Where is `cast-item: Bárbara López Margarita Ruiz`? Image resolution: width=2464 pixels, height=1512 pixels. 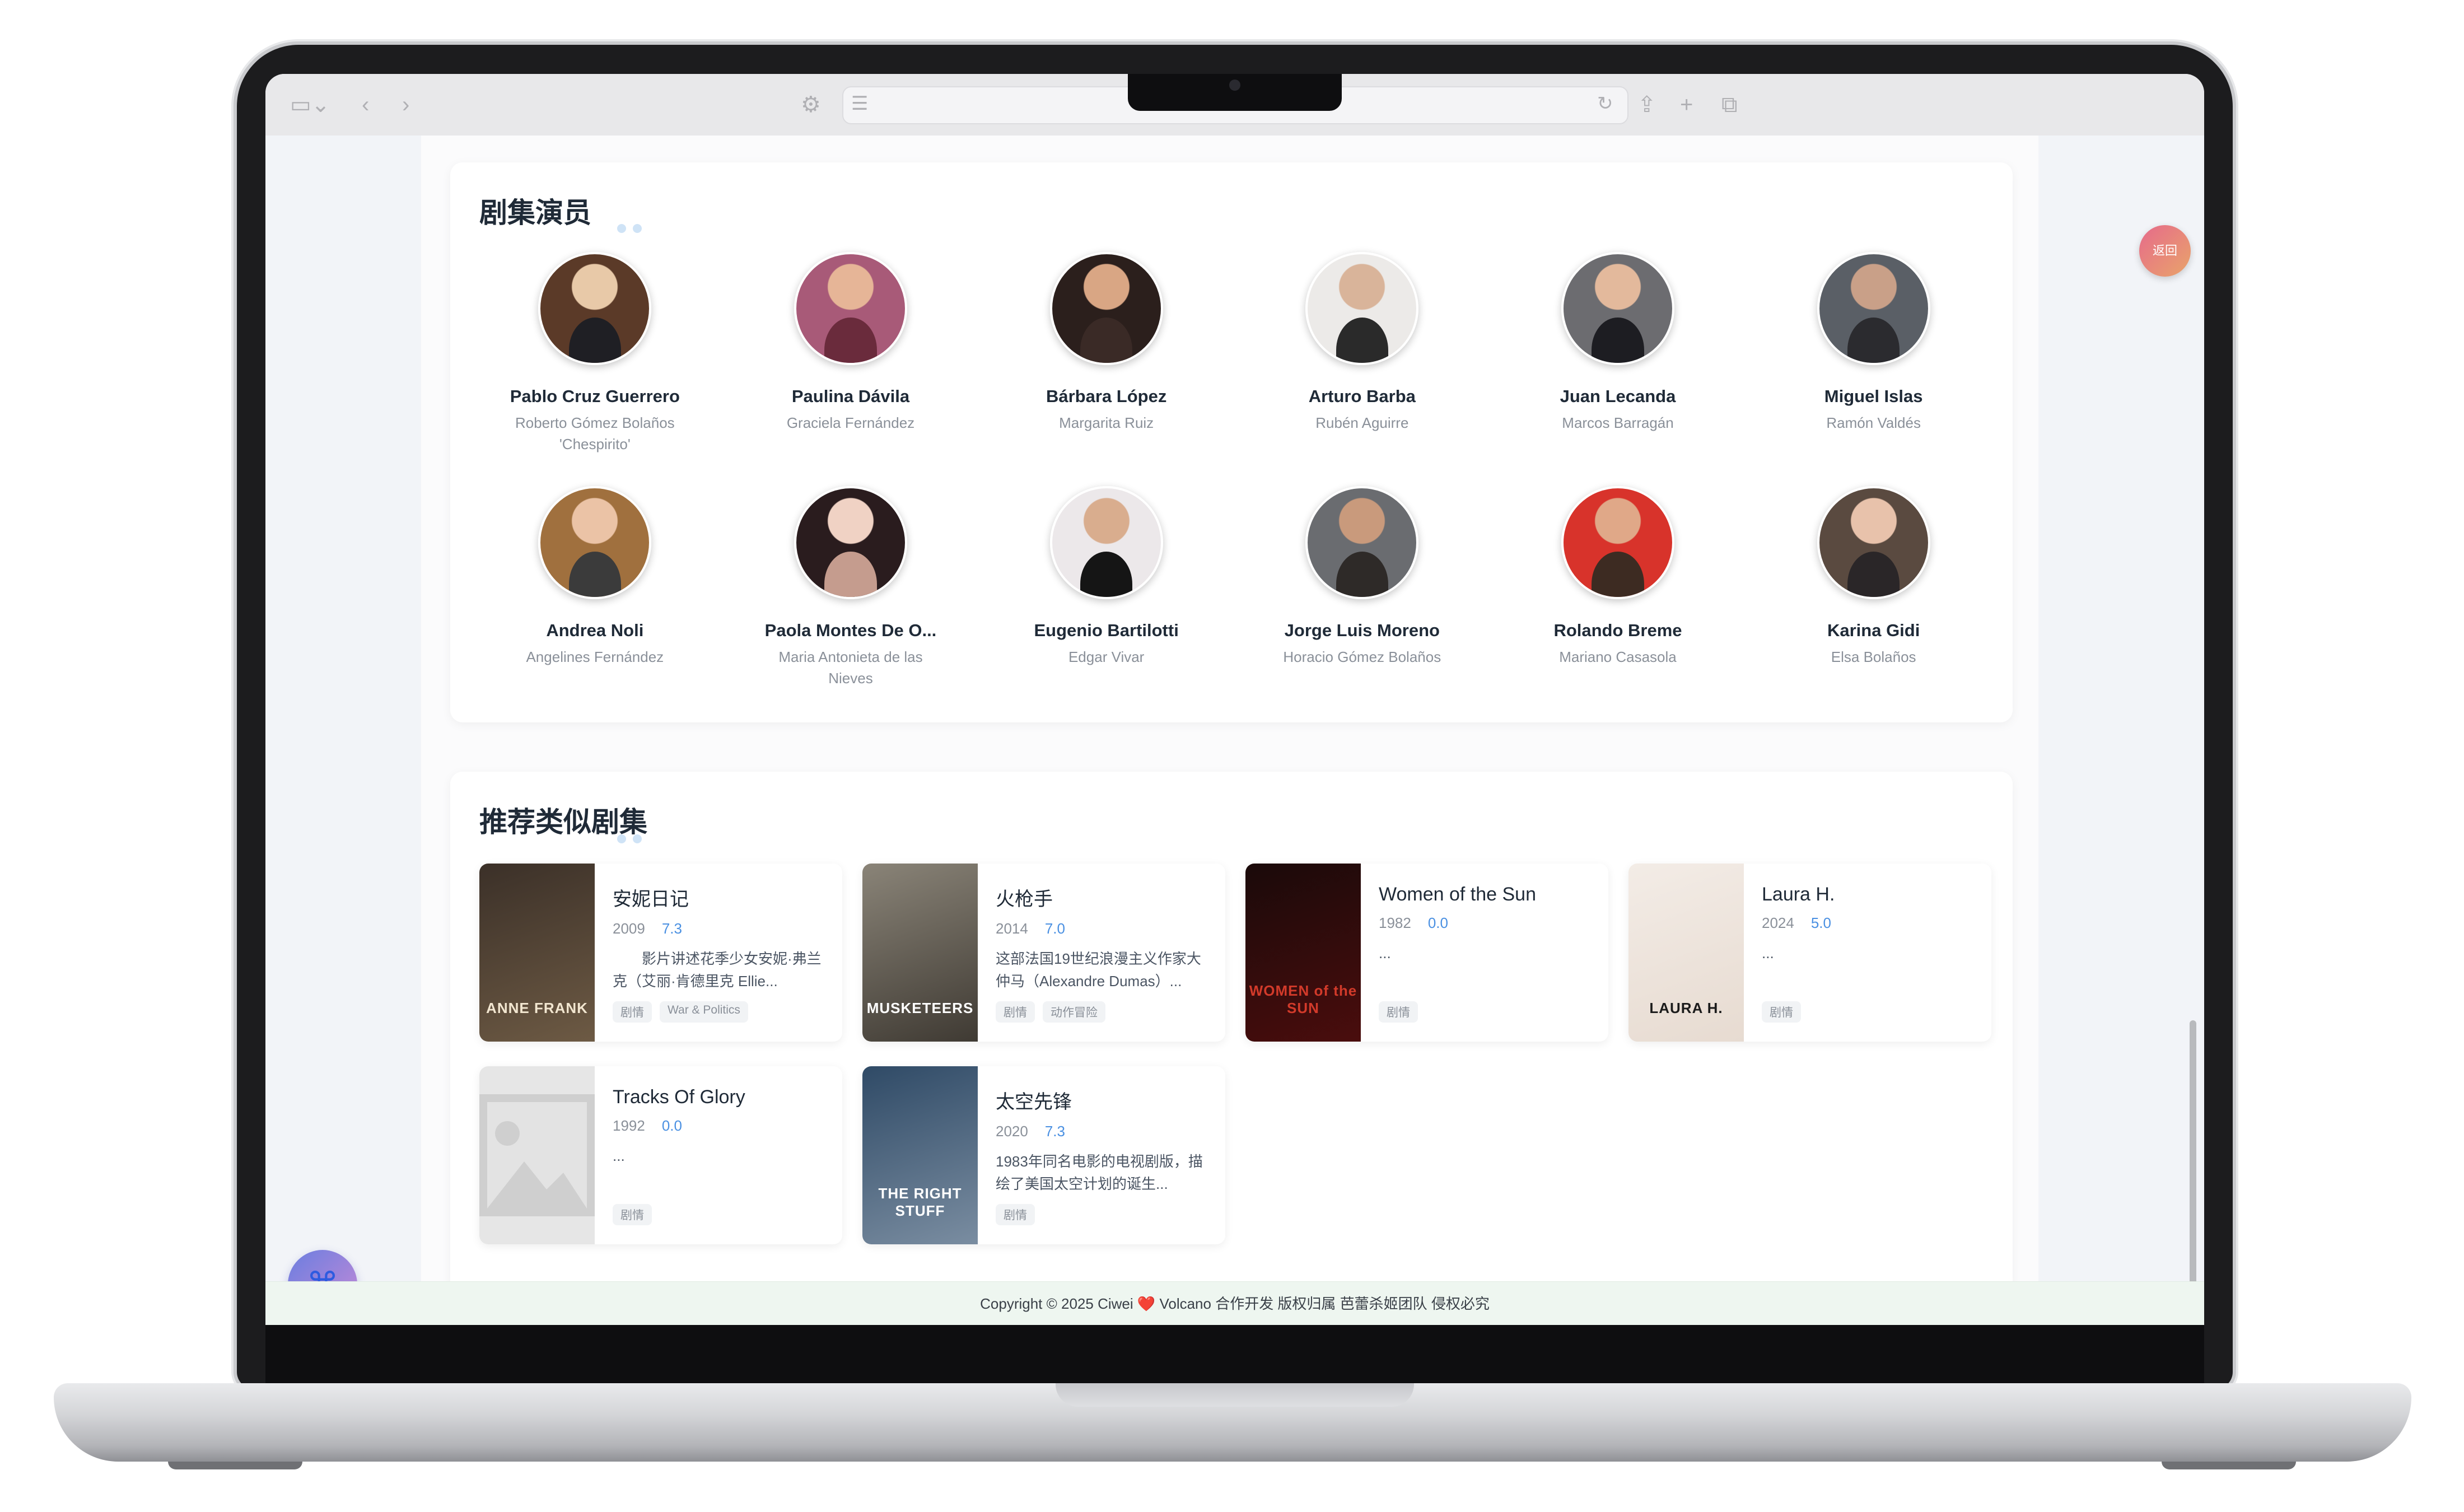
cast-item: Bárbara López Margarita Ruiz is located at coordinates (1106, 360).